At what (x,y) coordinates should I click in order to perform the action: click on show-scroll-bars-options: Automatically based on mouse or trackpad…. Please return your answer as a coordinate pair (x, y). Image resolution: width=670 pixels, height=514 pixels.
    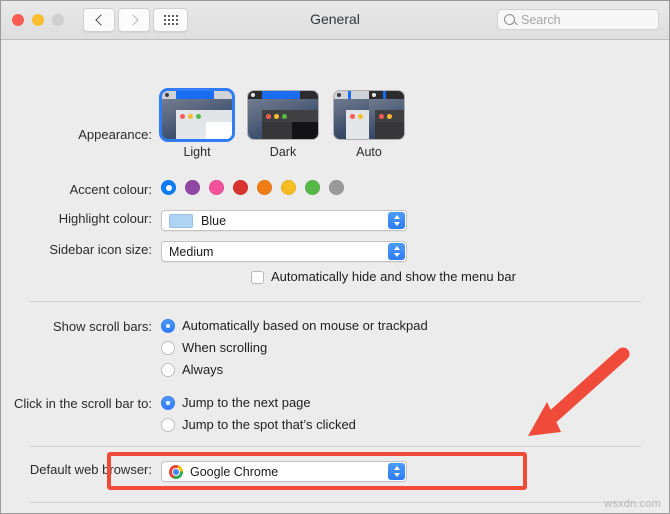
    Looking at the image, I should click on (294, 348).